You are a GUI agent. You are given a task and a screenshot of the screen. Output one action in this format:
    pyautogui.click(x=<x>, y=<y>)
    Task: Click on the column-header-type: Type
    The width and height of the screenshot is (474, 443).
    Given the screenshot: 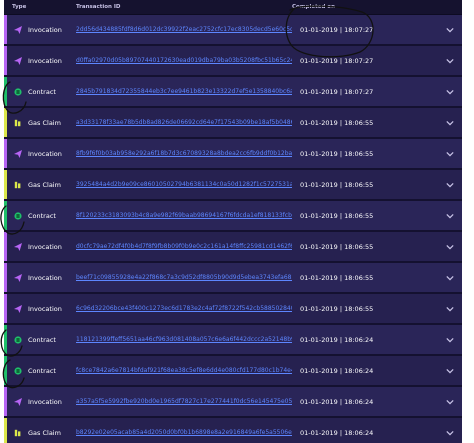 What is the action you would take?
    pyautogui.click(x=19, y=7)
    